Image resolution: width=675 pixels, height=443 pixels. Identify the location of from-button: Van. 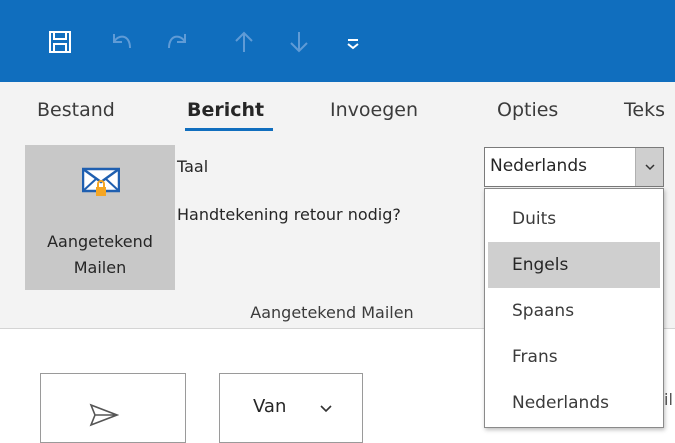
(291, 408).